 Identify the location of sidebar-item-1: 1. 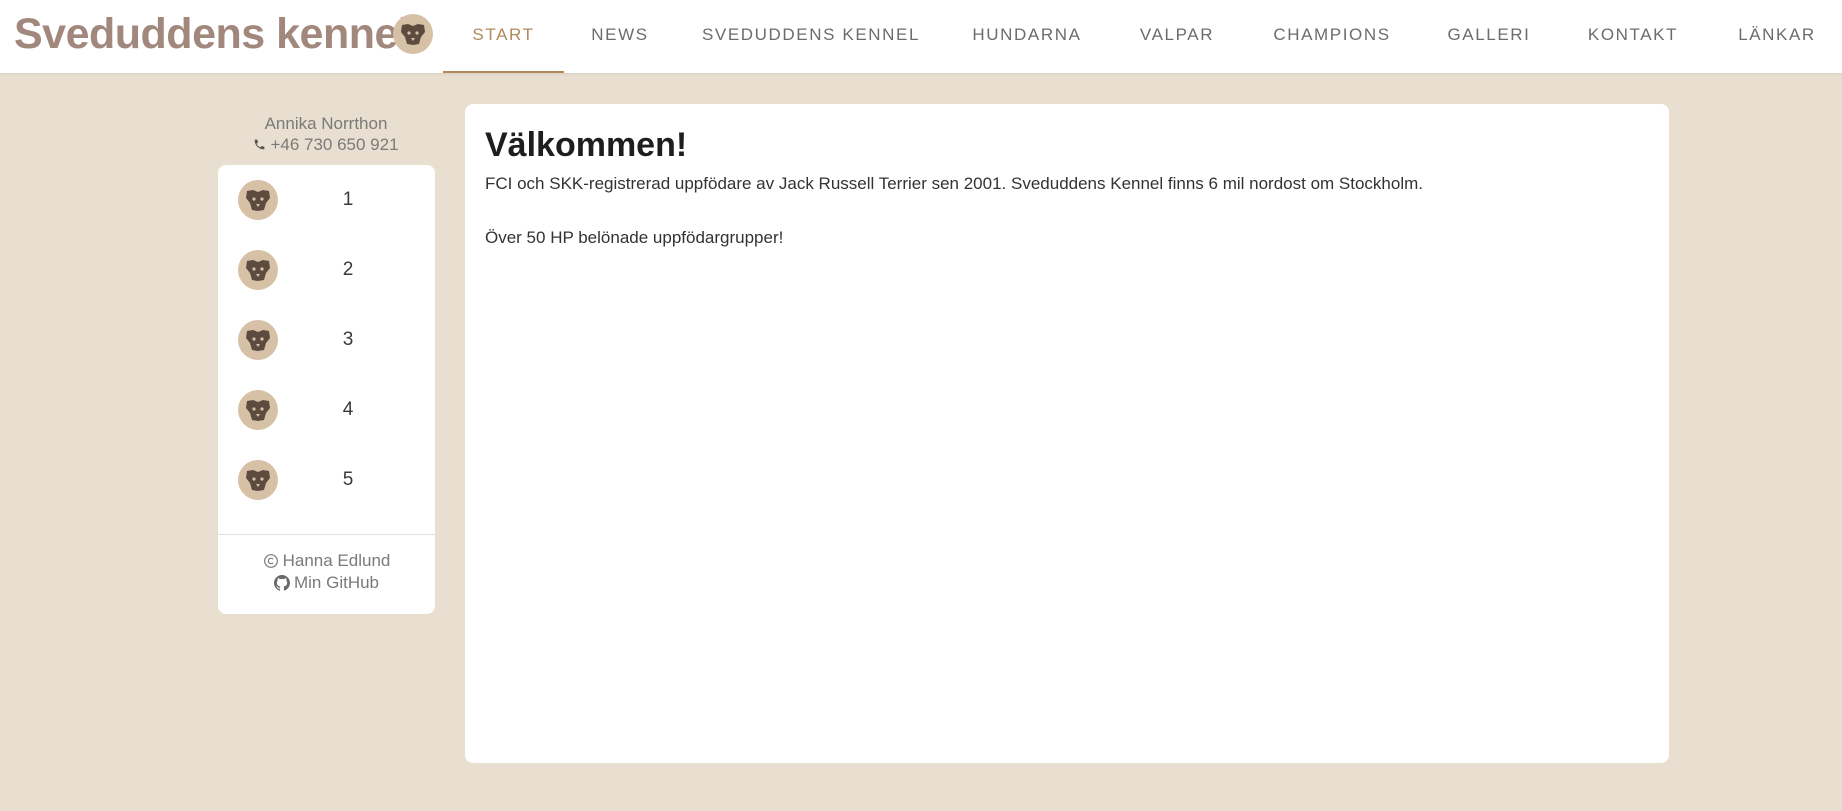
(326, 200).